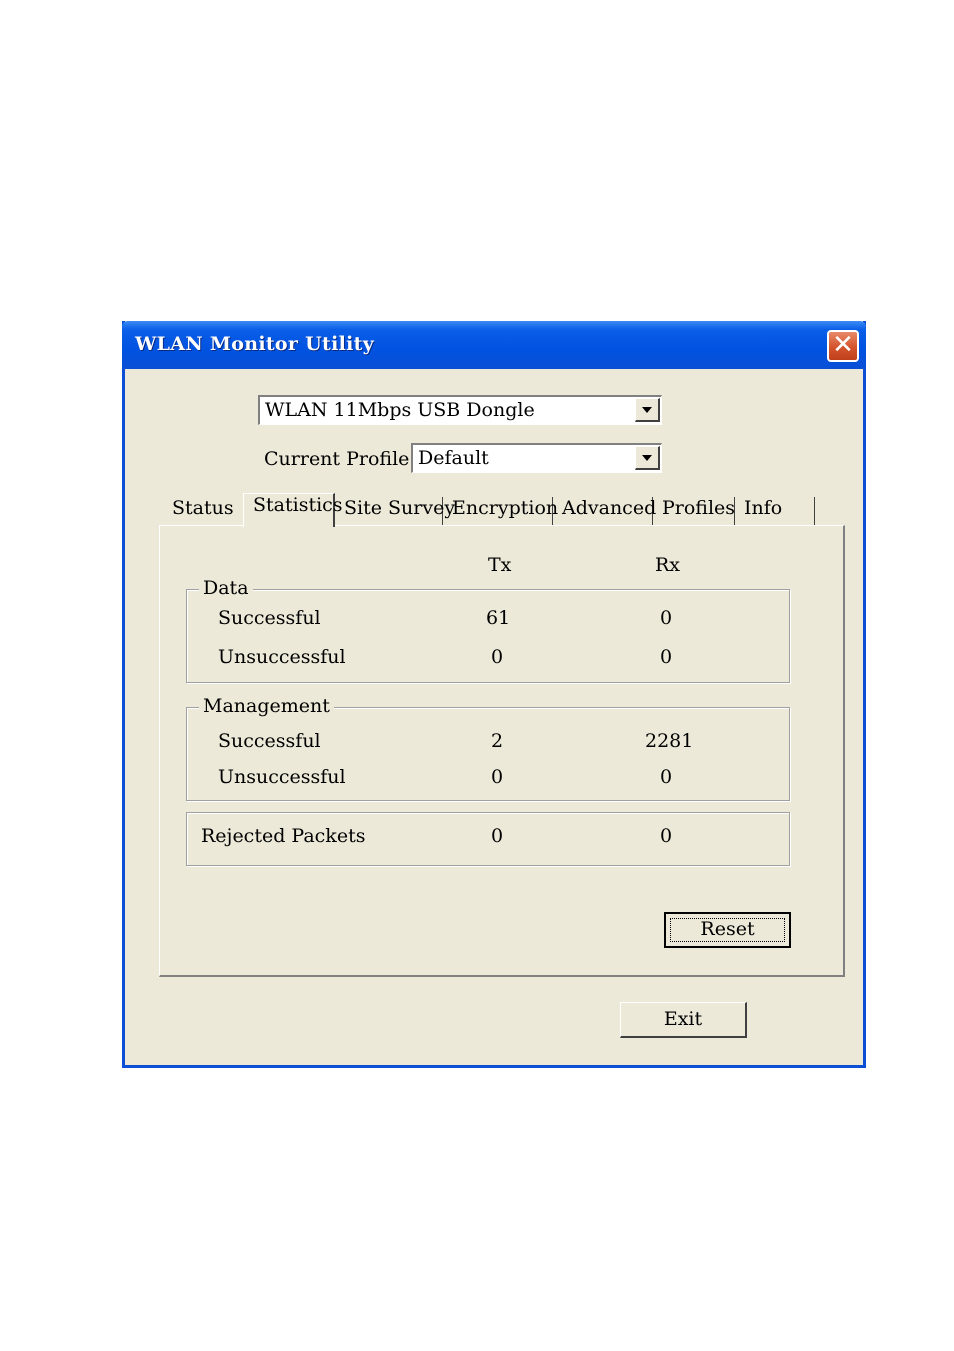 The height and width of the screenshot is (1351, 954). Describe the element at coordinates (497, 741) in the screenshot. I see `management-successful-tx: 2` at that location.